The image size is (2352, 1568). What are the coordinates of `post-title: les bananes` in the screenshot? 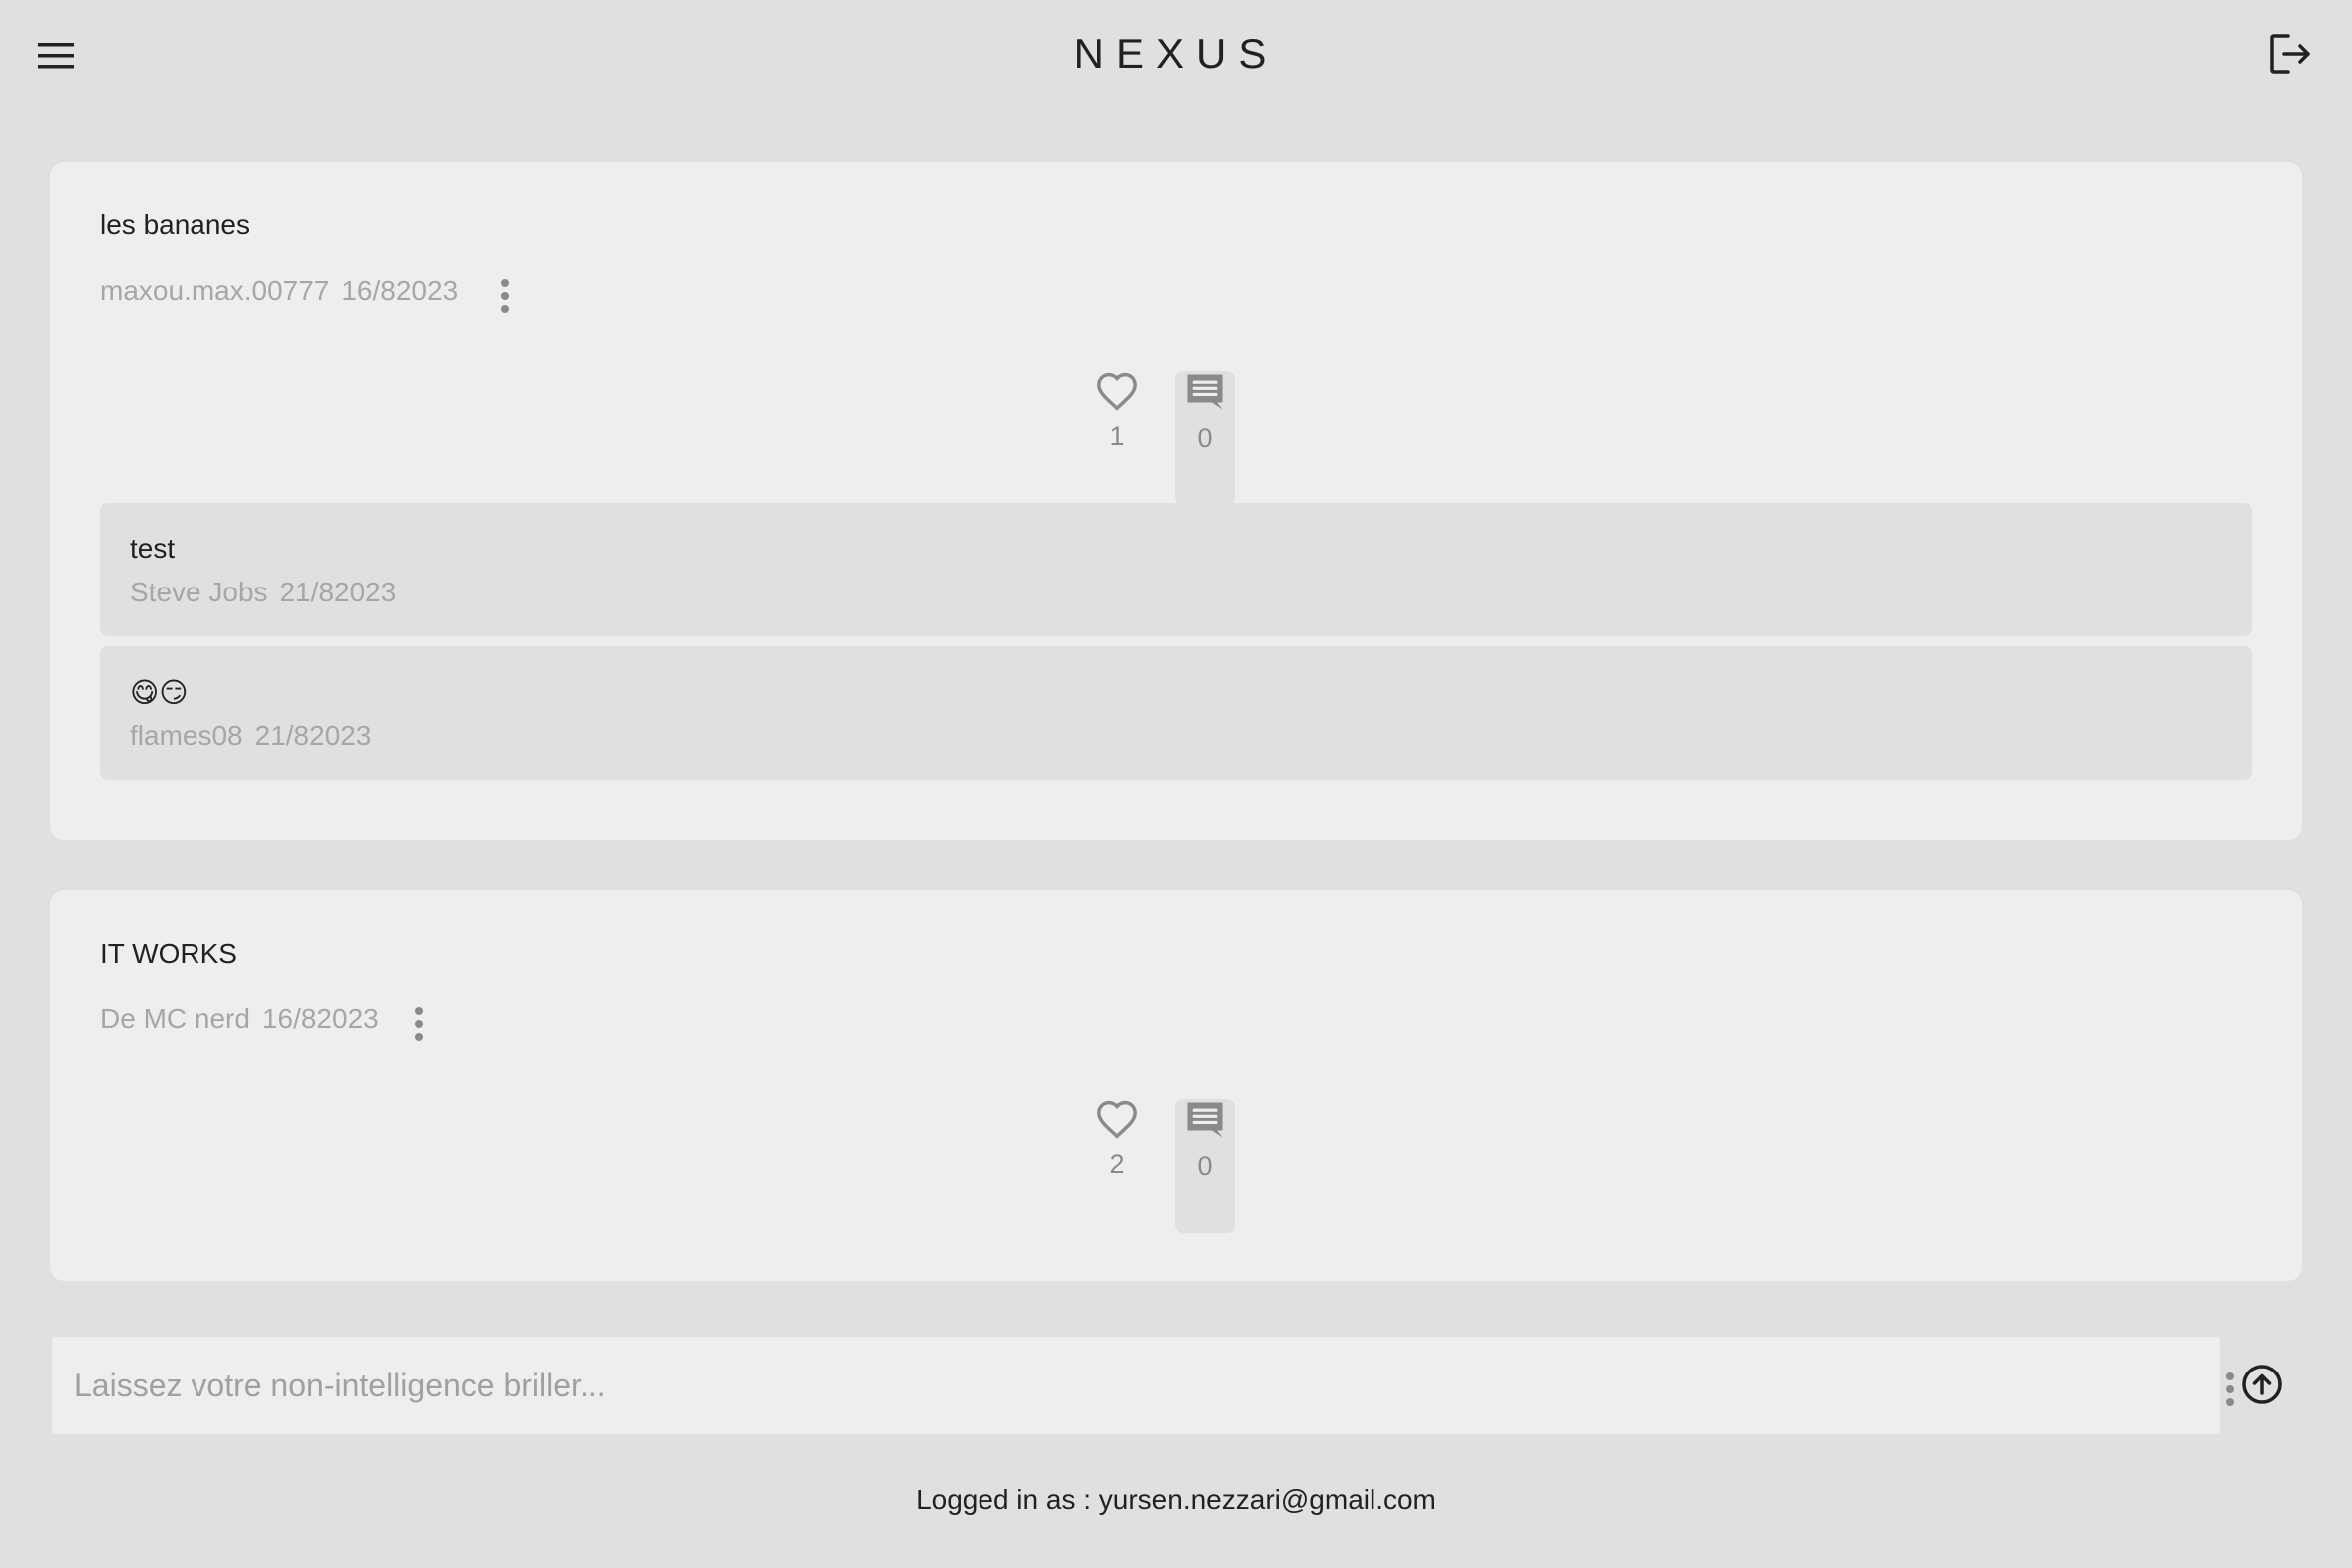 It's located at (176, 225).